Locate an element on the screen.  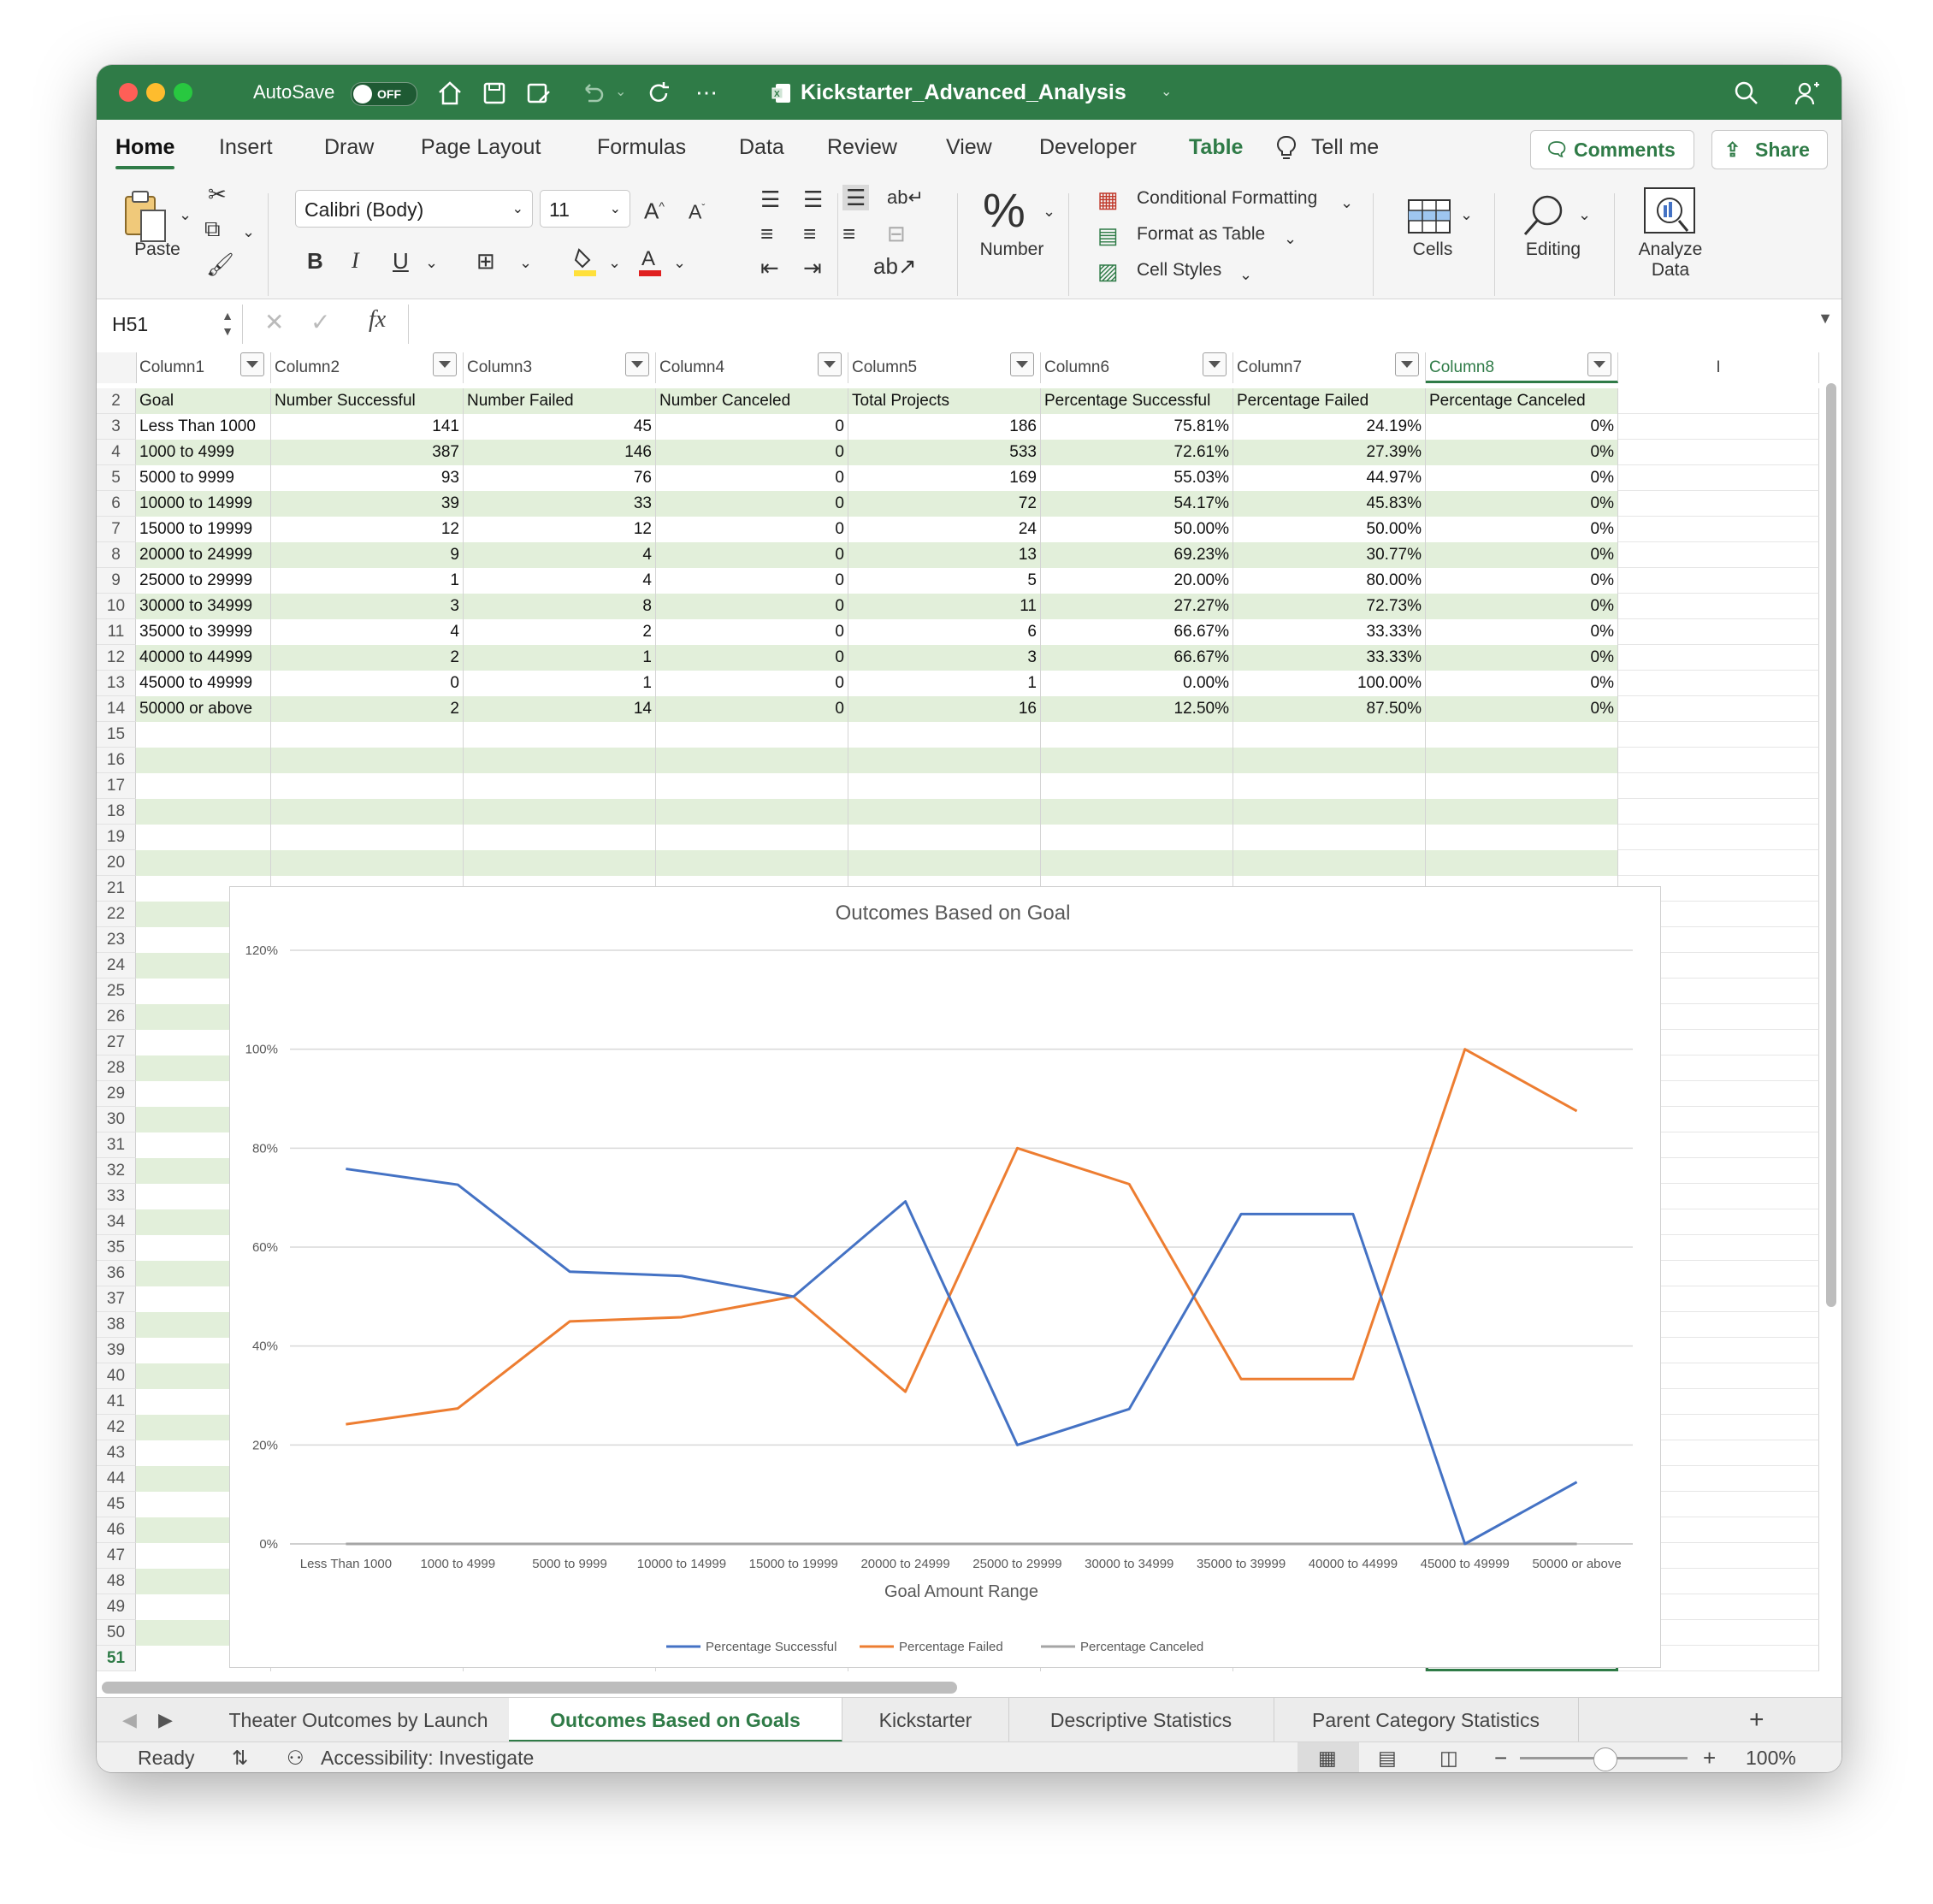
row-number: 12 is located at coordinates (116, 658).